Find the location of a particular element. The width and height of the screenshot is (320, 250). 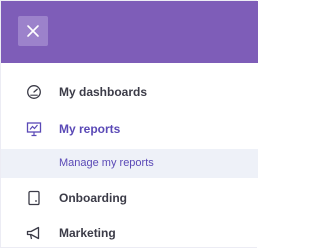

menu-item-onboarding: Onboarding is located at coordinates (129, 198).